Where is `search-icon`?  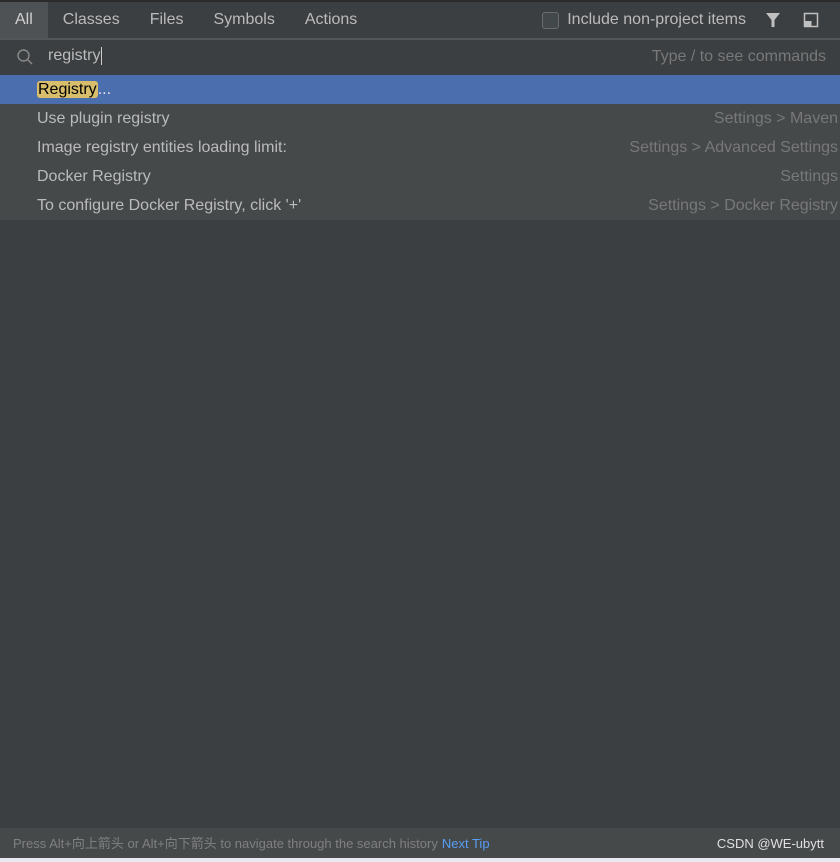
search-icon is located at coordinates (25, 59).